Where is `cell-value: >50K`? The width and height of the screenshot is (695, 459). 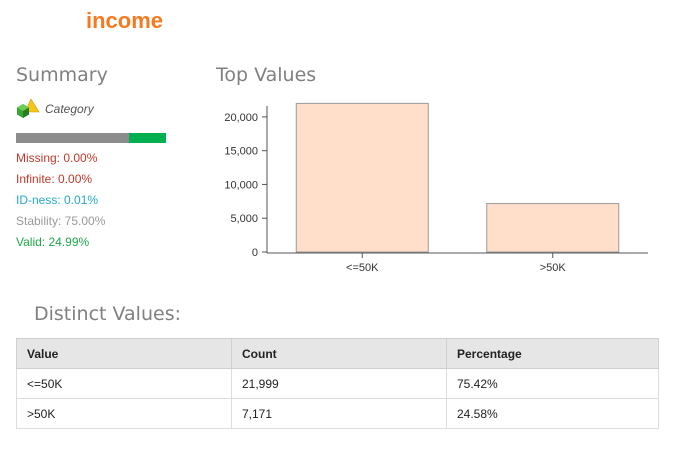 cell-value: >50K is located at coordinates (124, 413).